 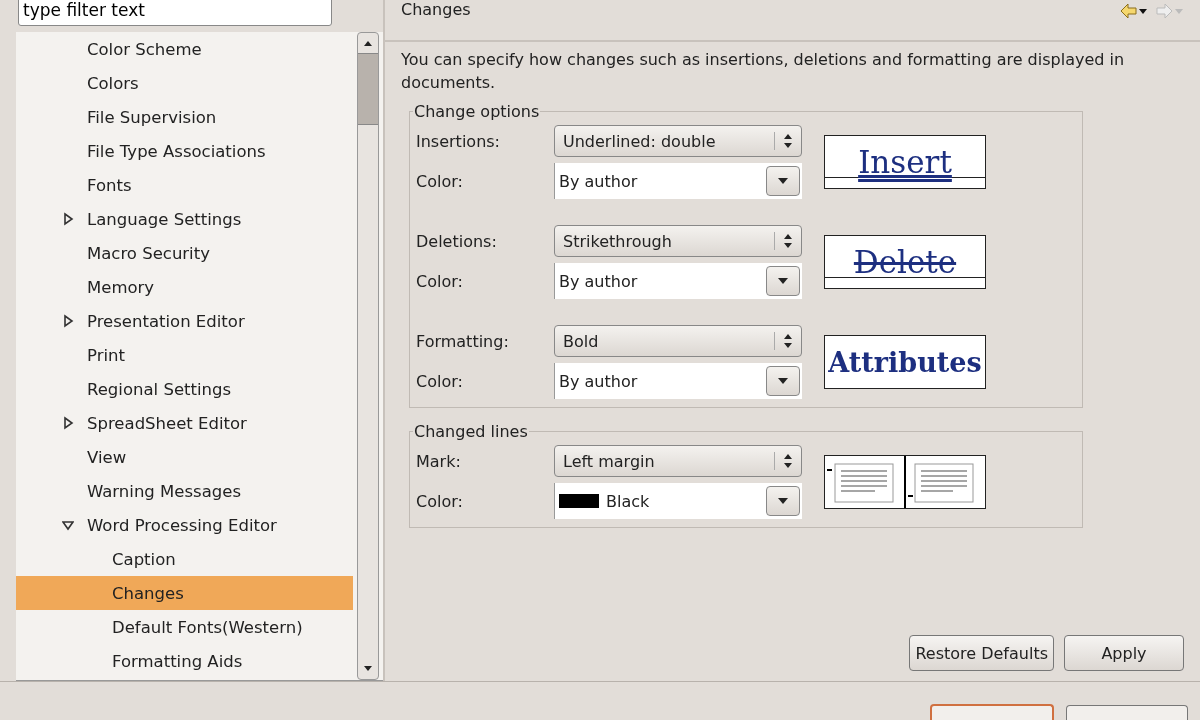 I want to click on tree-item: SpreadSheet Editor, so click(x=167, y=423).